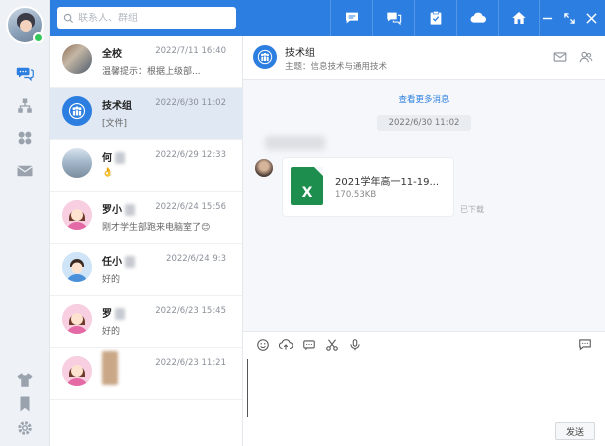 The width and height of the screenshot is (605, 446). I want to click on chat-header: 技术组 主题：信息技术与通用技术, so click(424, 58).